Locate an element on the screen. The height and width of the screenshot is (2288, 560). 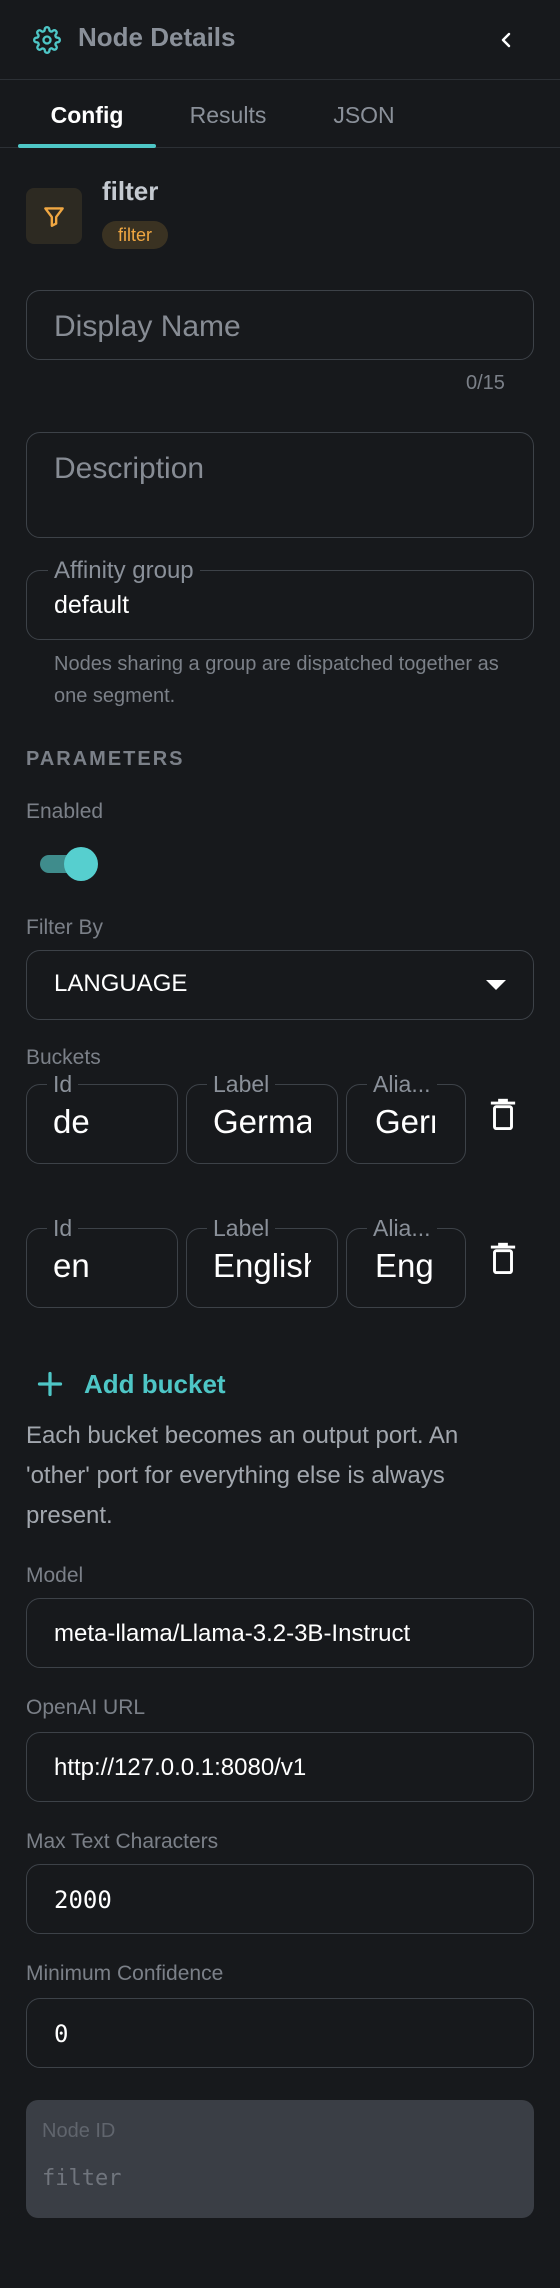
affinity-group-value: default is located at coordinates (92, 605).